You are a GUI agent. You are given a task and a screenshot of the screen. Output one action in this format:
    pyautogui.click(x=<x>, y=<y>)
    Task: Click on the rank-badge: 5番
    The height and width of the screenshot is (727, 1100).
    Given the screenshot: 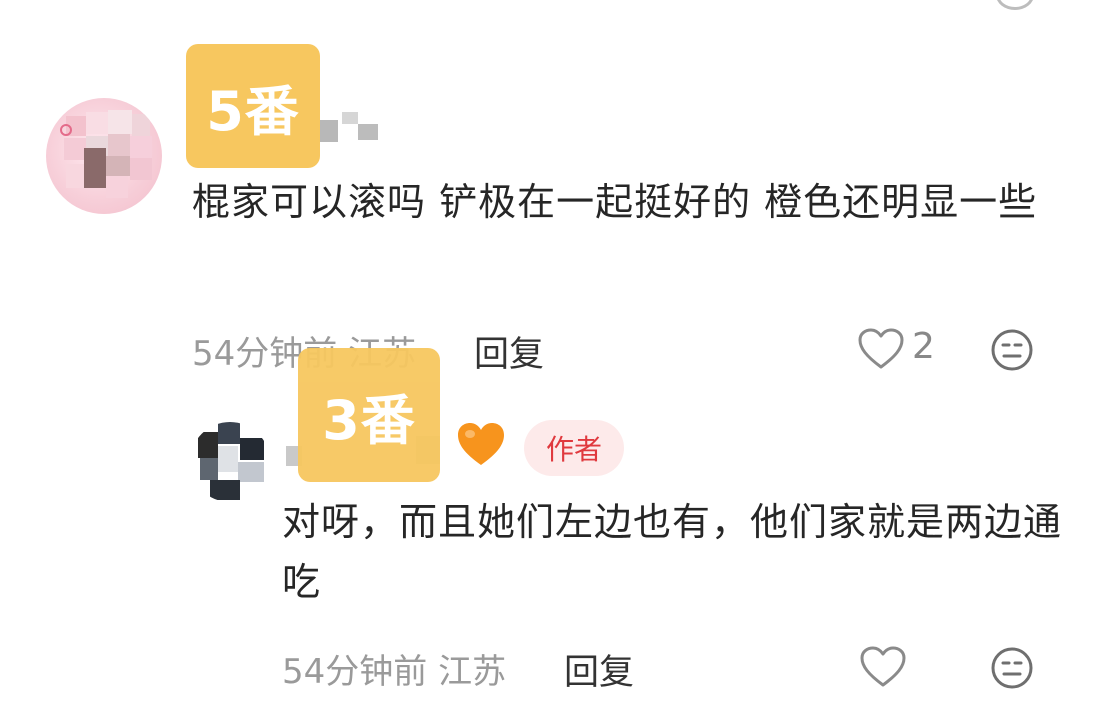 What is the action you would take?
    pyautogui.click(x=253, y=106)
    